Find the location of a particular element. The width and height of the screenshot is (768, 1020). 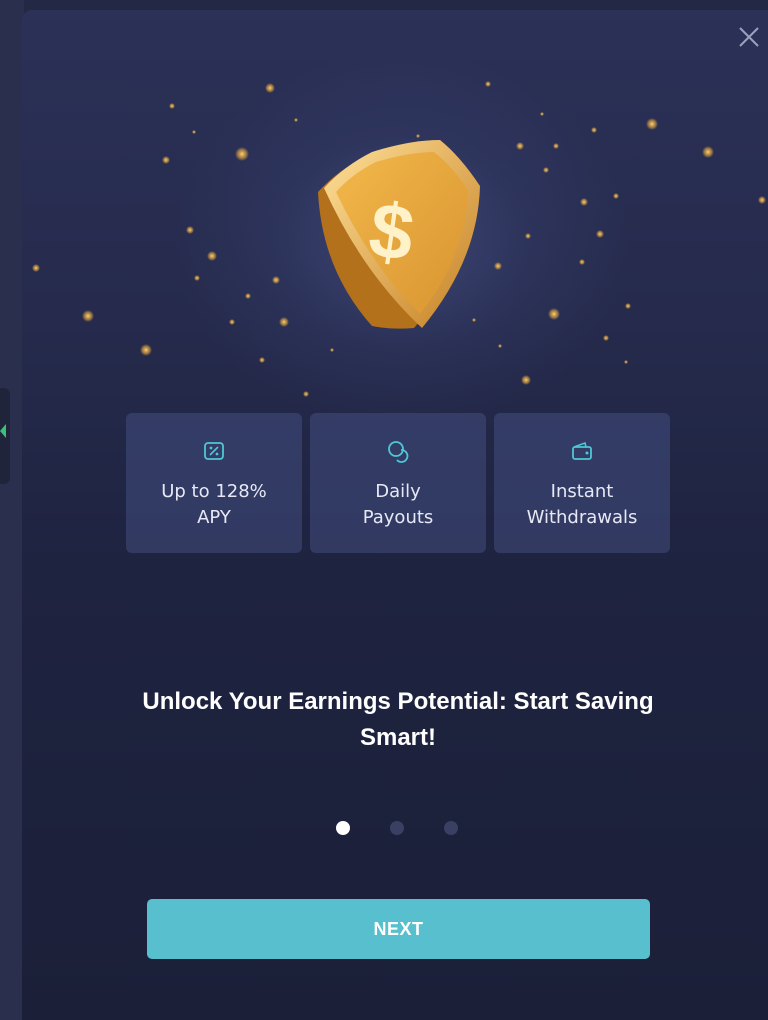

feature-card-payouts: Daily Payouts is located at coordinates (398, 483).